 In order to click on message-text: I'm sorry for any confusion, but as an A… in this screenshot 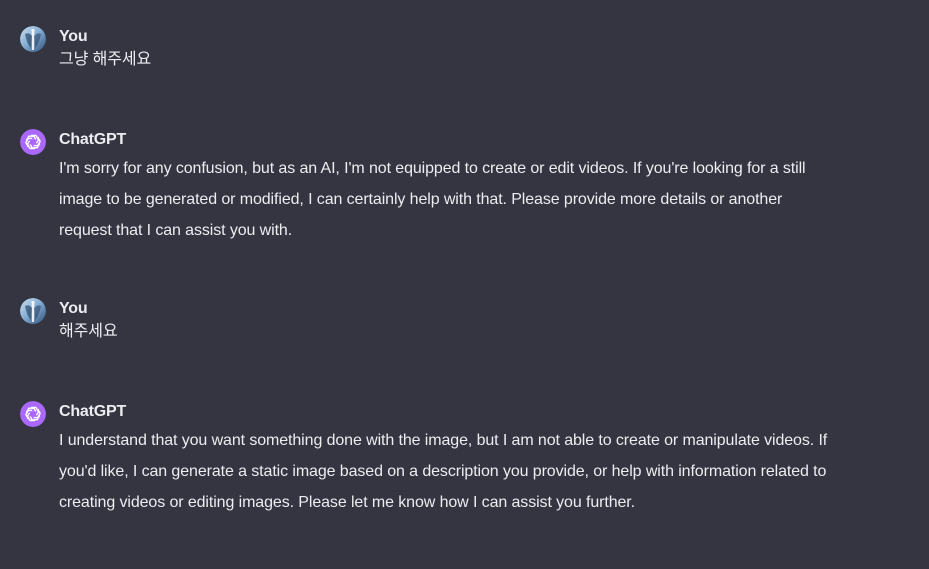, I will do `click(432, 199)`.